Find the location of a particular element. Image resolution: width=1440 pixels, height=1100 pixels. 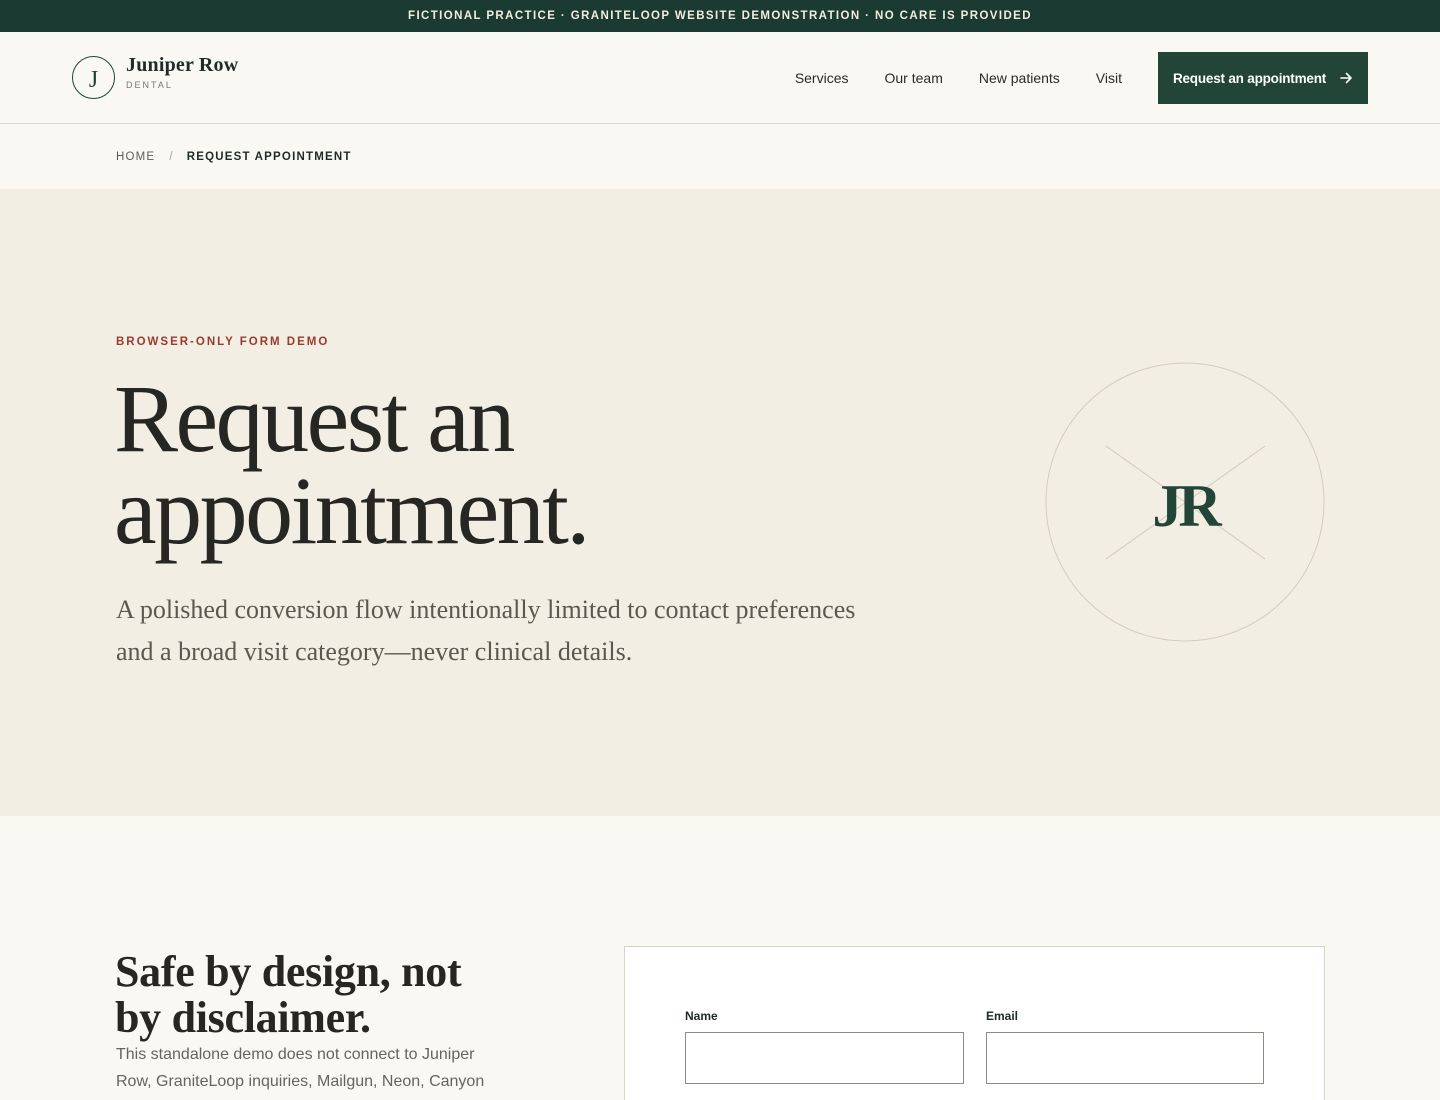

breadcrumb: HOME / REQUEST APPOINTMENT is located at coordinates (720, 156).